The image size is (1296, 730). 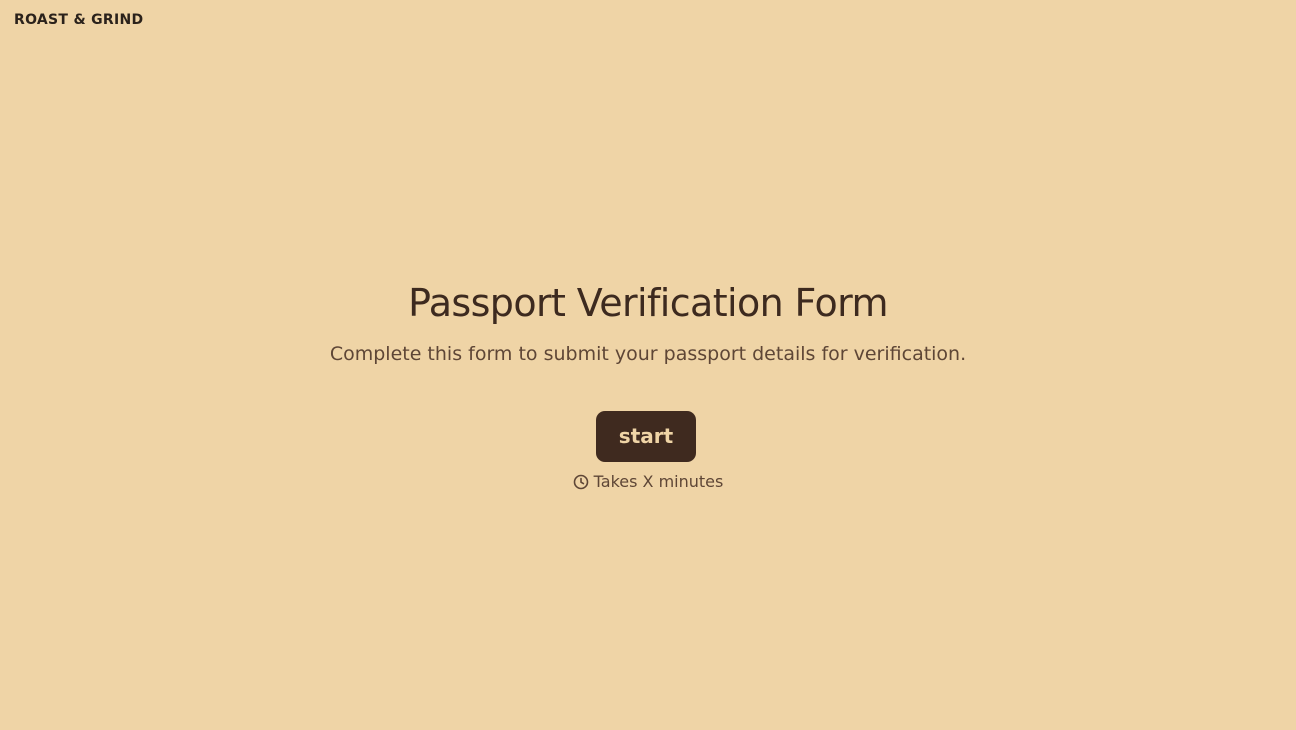 I want to click on duration-text: Takes X minutes, so click(x=658, y=481).